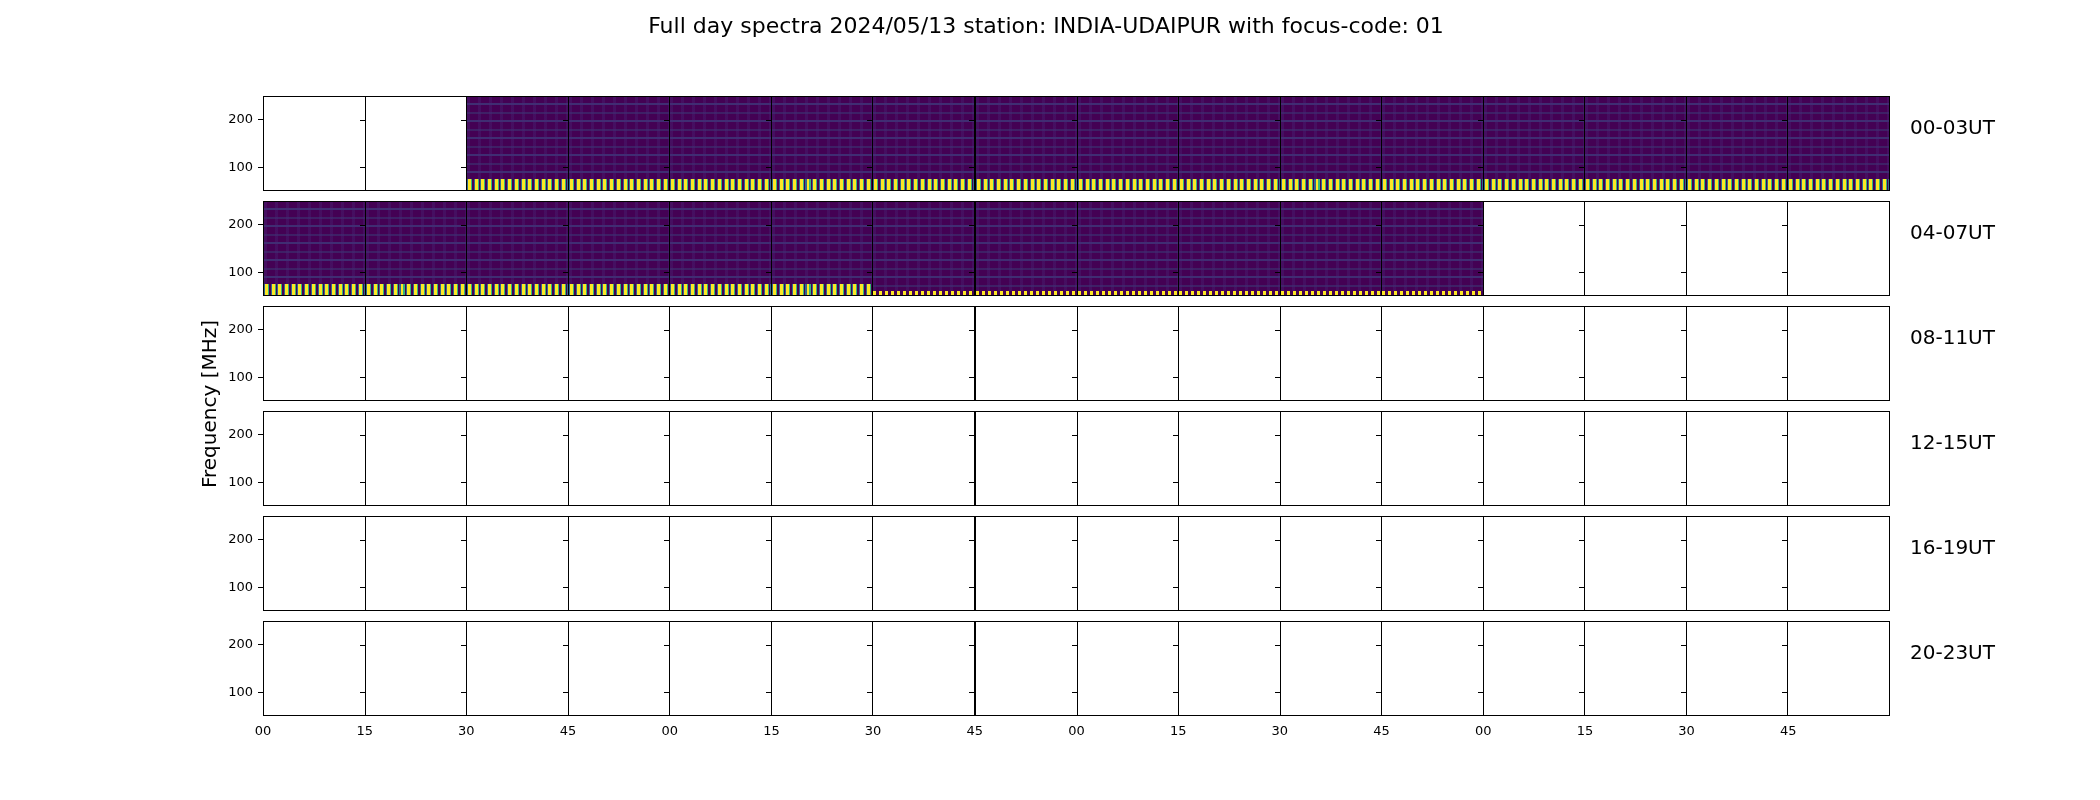  What do you see at coordinates (1952, 547) in the screenshot?
I see `row-label: 16-19UT` at bounding box center [1952, 547].